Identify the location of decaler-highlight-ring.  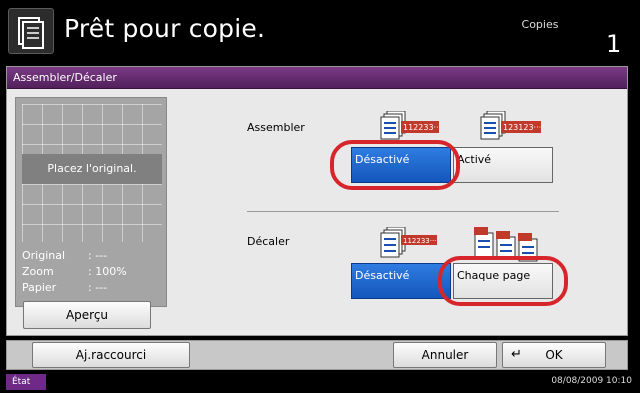
(503, 281).